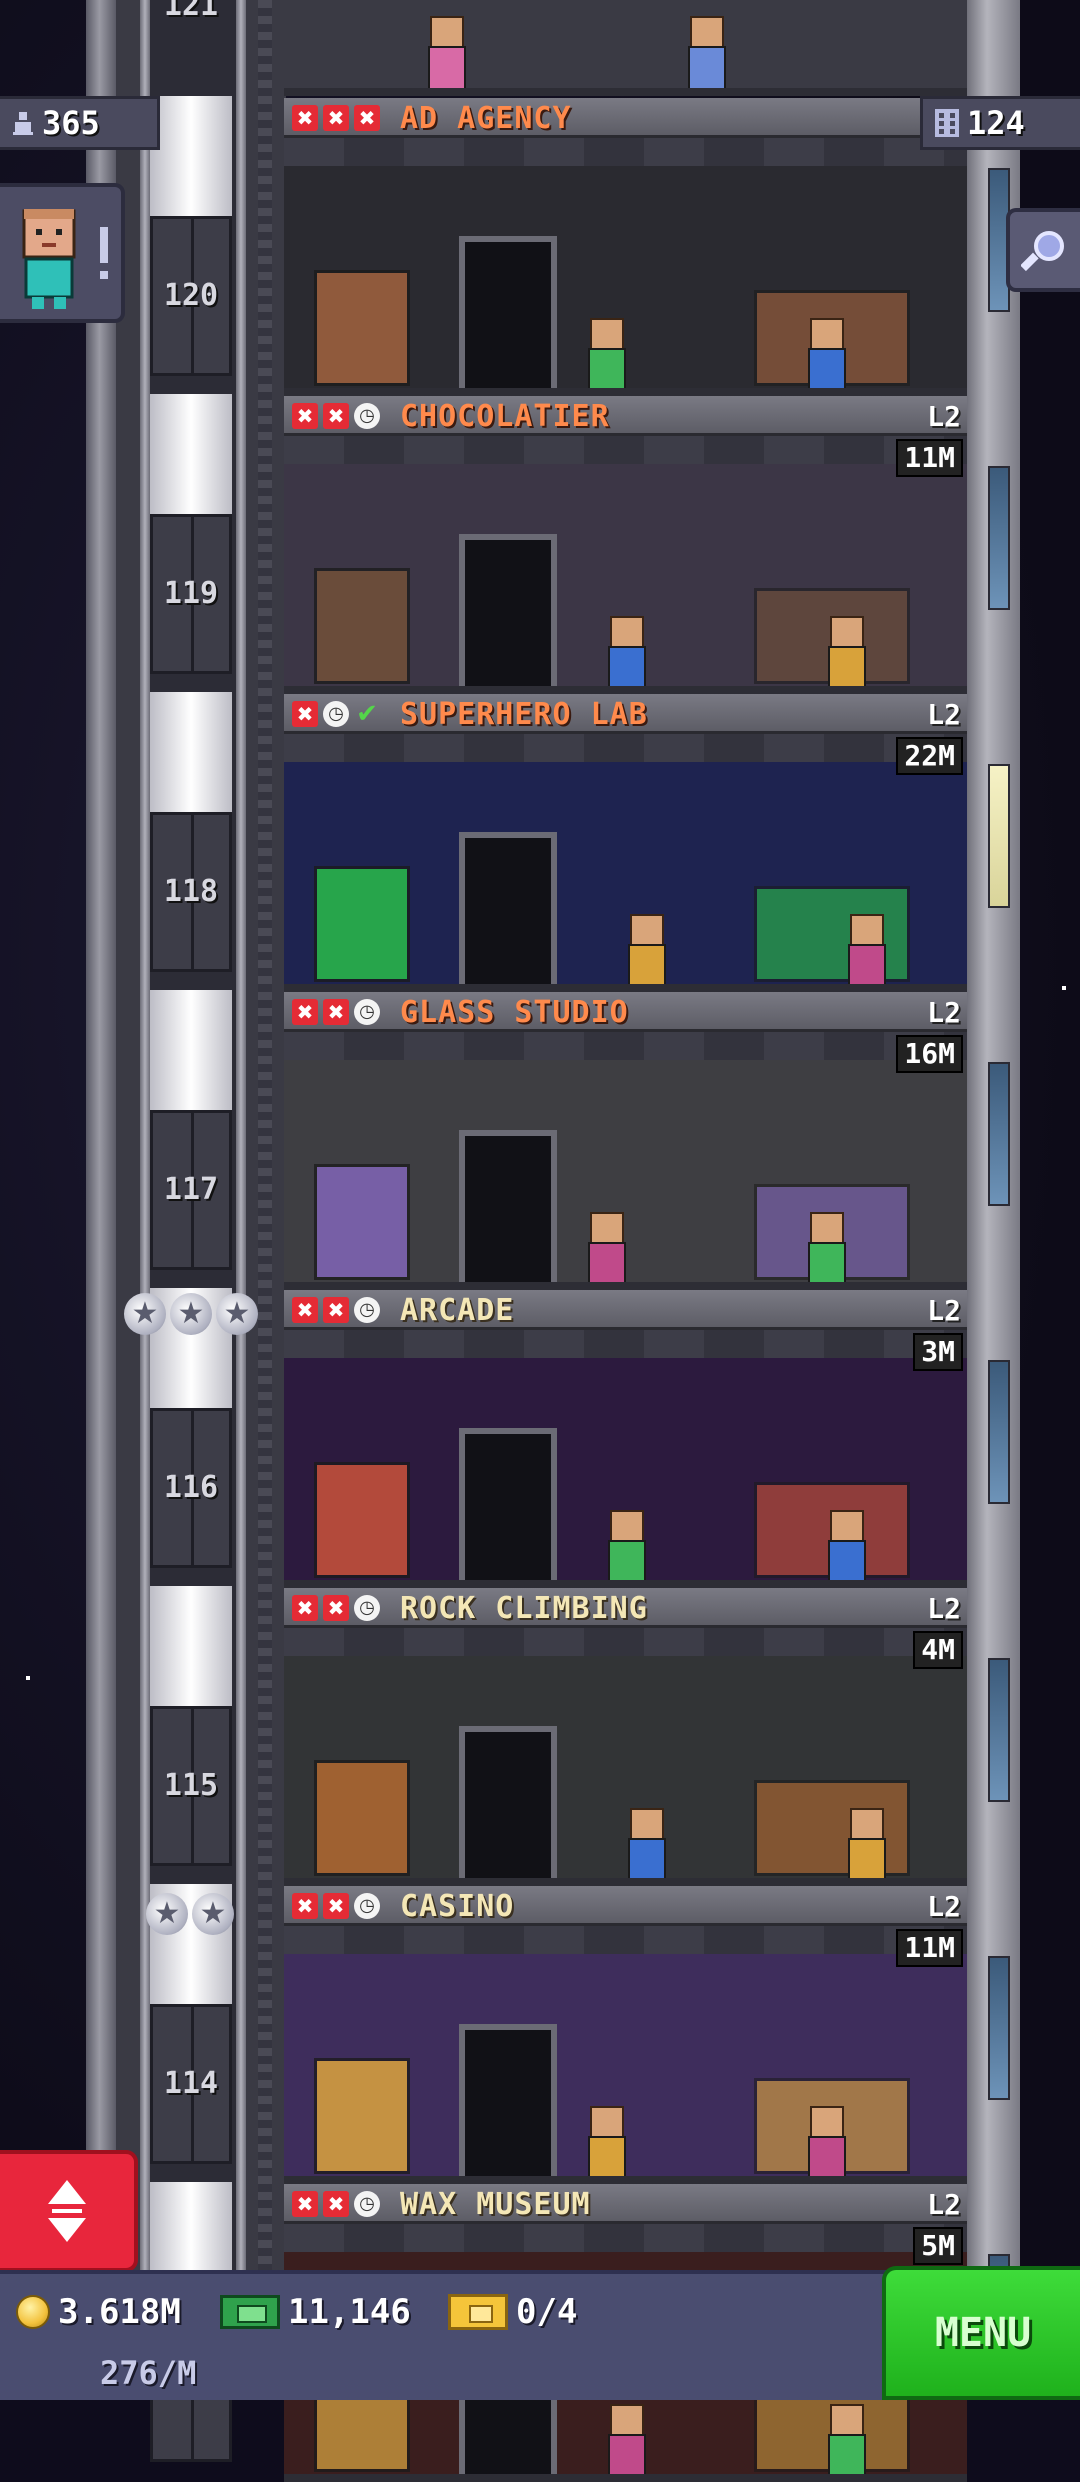  I want to click on floor-glass-studio: ✖ ✖ ◷ GLASS STUDIO L2 16M, so click(625, 1141).